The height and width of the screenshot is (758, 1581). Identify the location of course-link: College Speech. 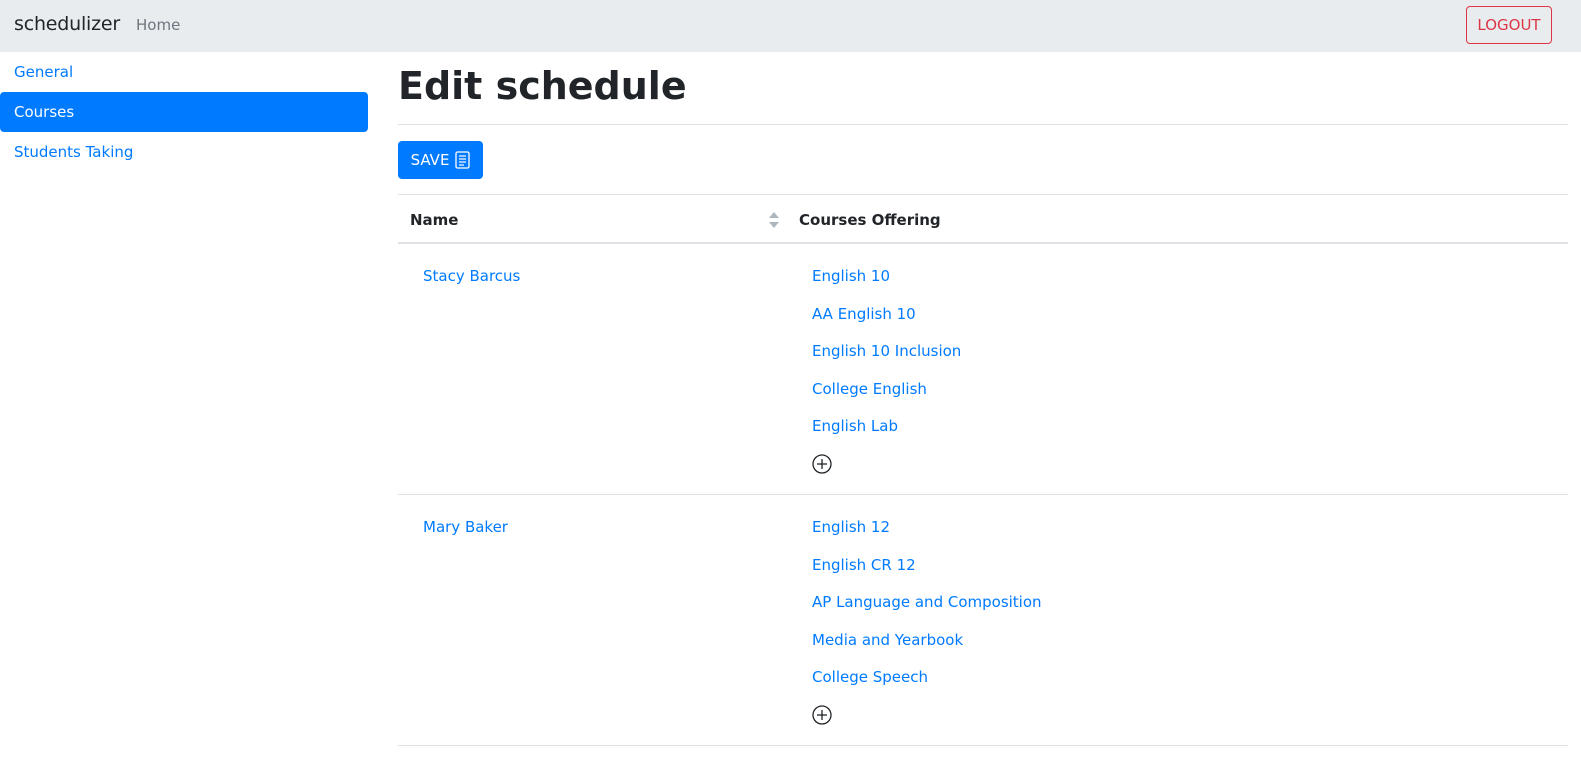
(927, 687).